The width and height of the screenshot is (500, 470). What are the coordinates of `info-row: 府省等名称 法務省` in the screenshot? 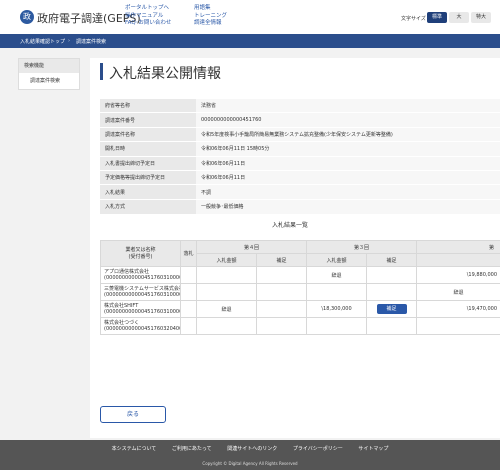 It's located at (300, 105).